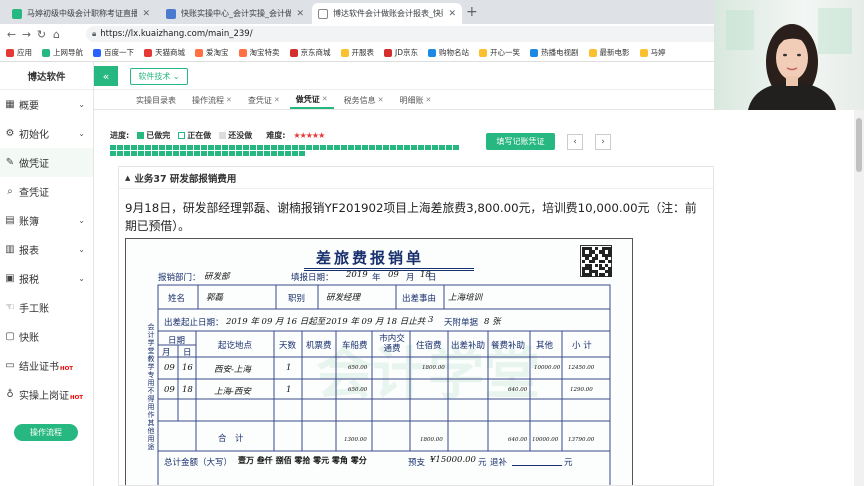 The image size is (864, 486). What do you see at coordinates (259, 52) in the screenshot?
I see `bookmark-item: 淘宝特卖` at bounding box center [259, 52].